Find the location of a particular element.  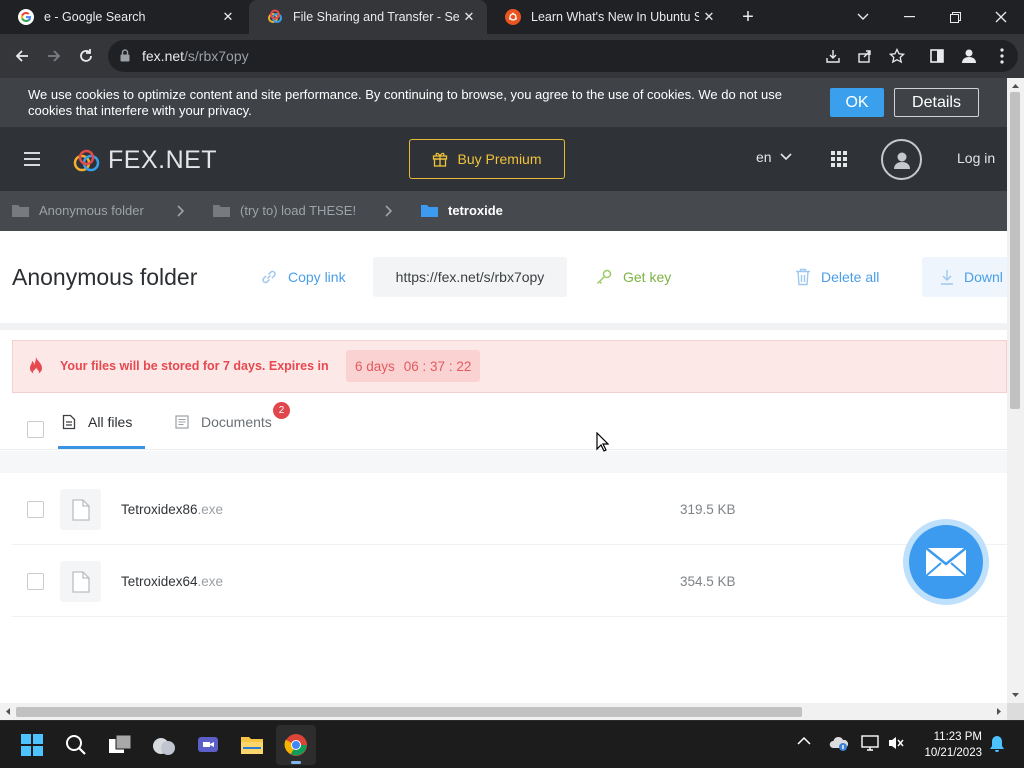

logo-text: FEX.NET is located at coordinates (163, 160).